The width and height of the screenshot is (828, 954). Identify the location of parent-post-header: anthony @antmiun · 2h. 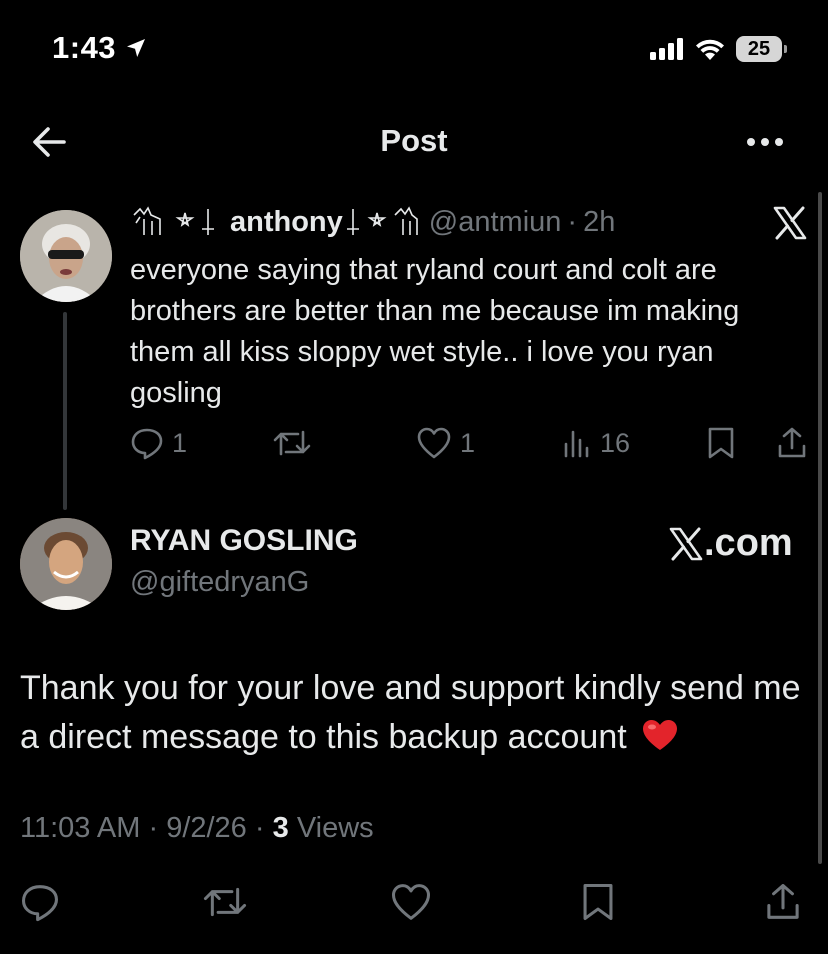
(372, 222).